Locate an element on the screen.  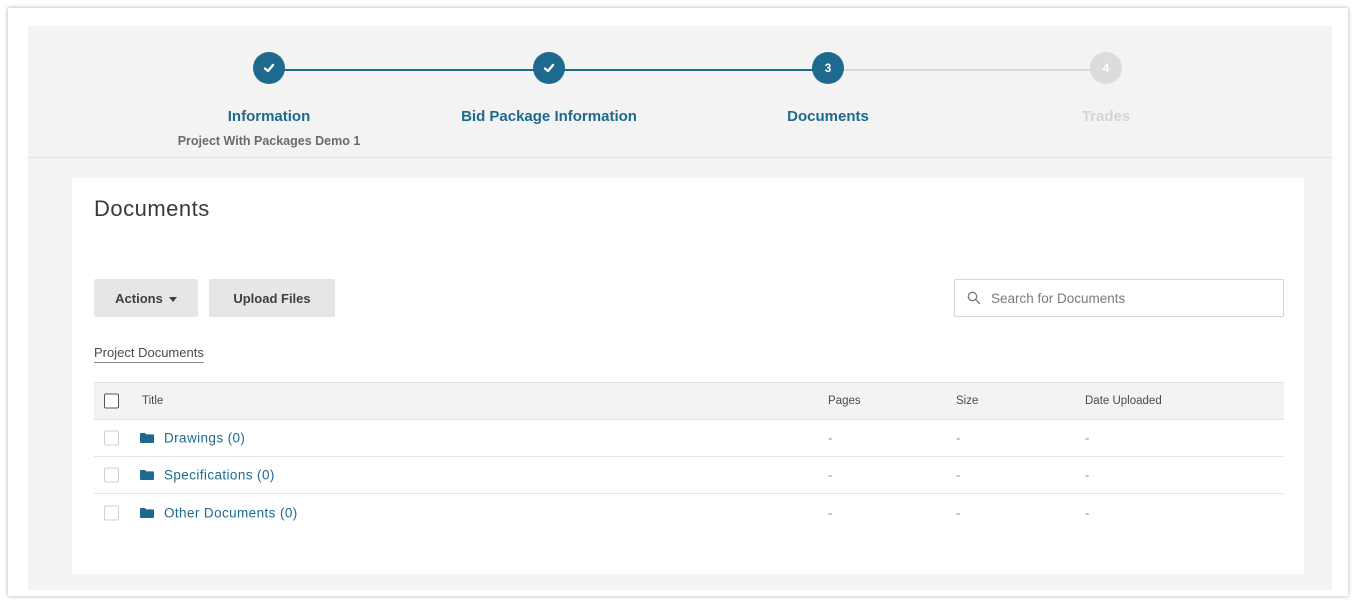
table-header: Title Pages Size Date Uploaded is located at coordinates (689, 401).